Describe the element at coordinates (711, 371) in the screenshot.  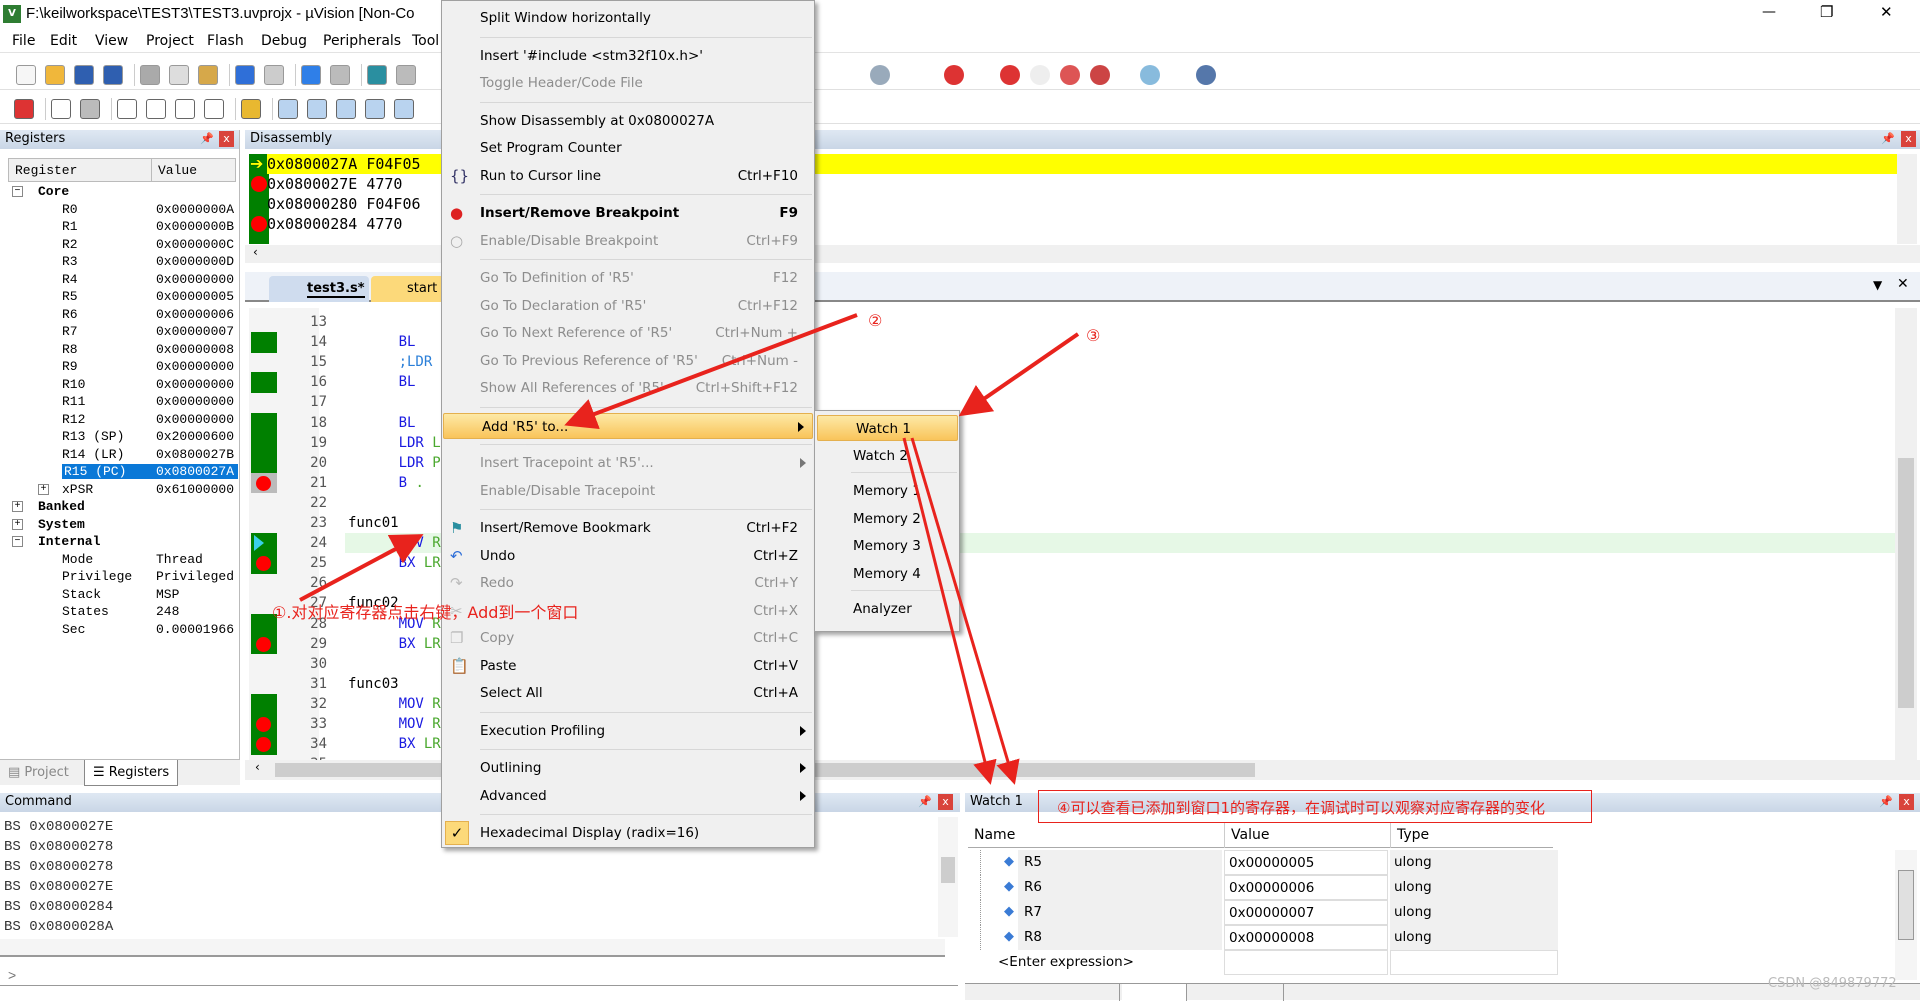
I see `arrow-step2` at that location.